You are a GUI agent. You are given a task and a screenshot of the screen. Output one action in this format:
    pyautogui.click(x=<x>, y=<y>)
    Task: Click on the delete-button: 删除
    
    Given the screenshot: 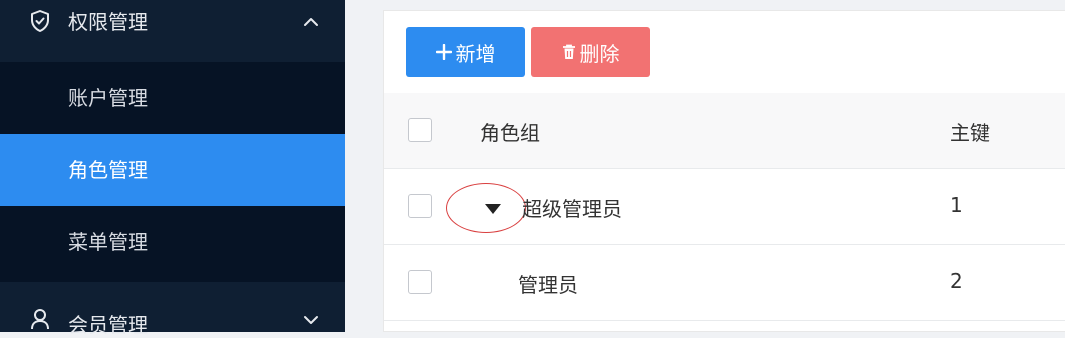 What is the action you would take?
    pyautogui.click(x=590, y=52)
    